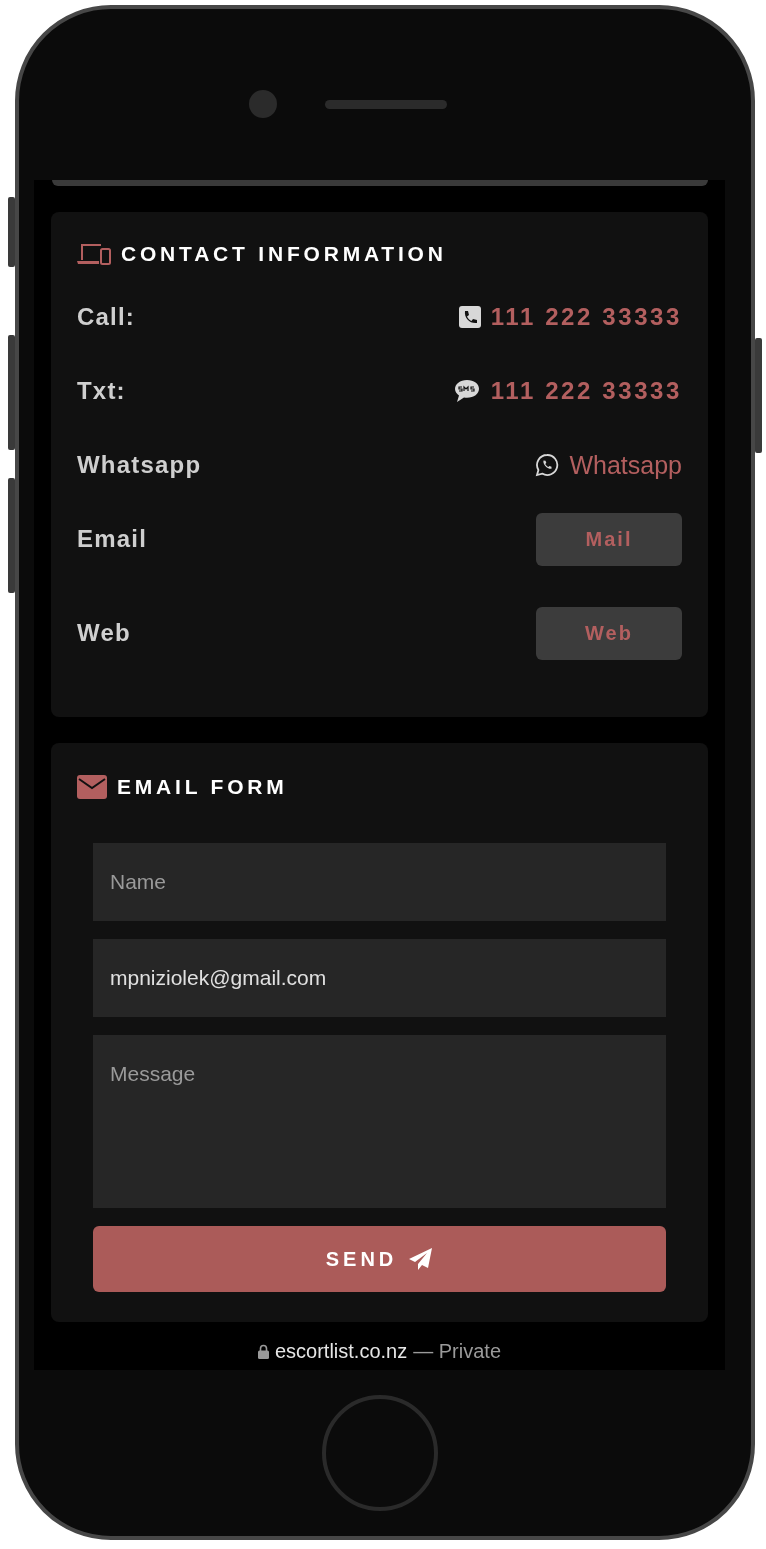 This screenshot has height=1549, width=766. Describe the element at coordinates (379, 978) in the screenshot. I see `input-field: mpniziolek@gmail.com` at that location.